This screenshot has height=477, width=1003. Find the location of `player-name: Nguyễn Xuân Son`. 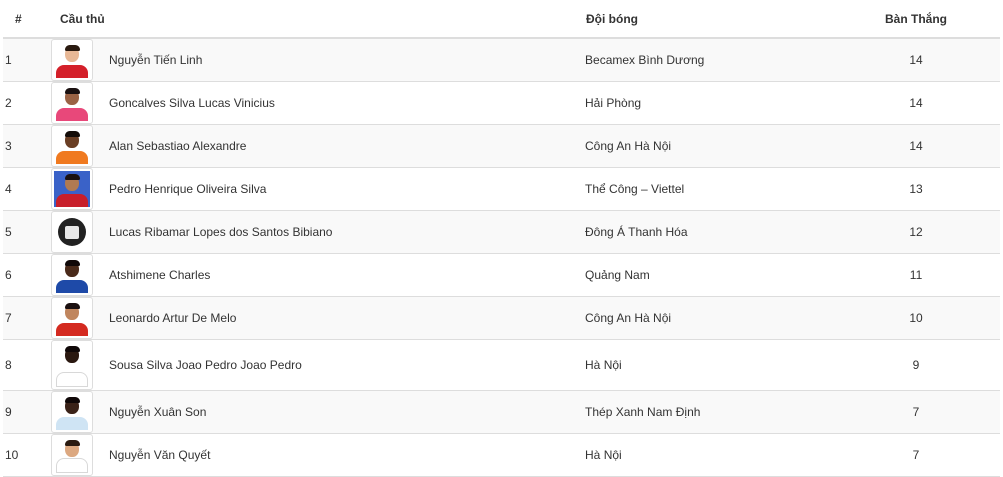

player-name: Nguyễn Xuân Son is located at coordinates (158, 412).